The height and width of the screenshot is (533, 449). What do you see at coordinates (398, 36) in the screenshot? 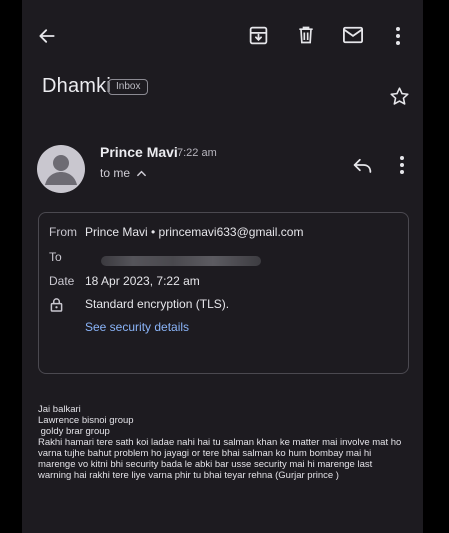
I see `more-vert-icon` at bounding box center [398, 36].